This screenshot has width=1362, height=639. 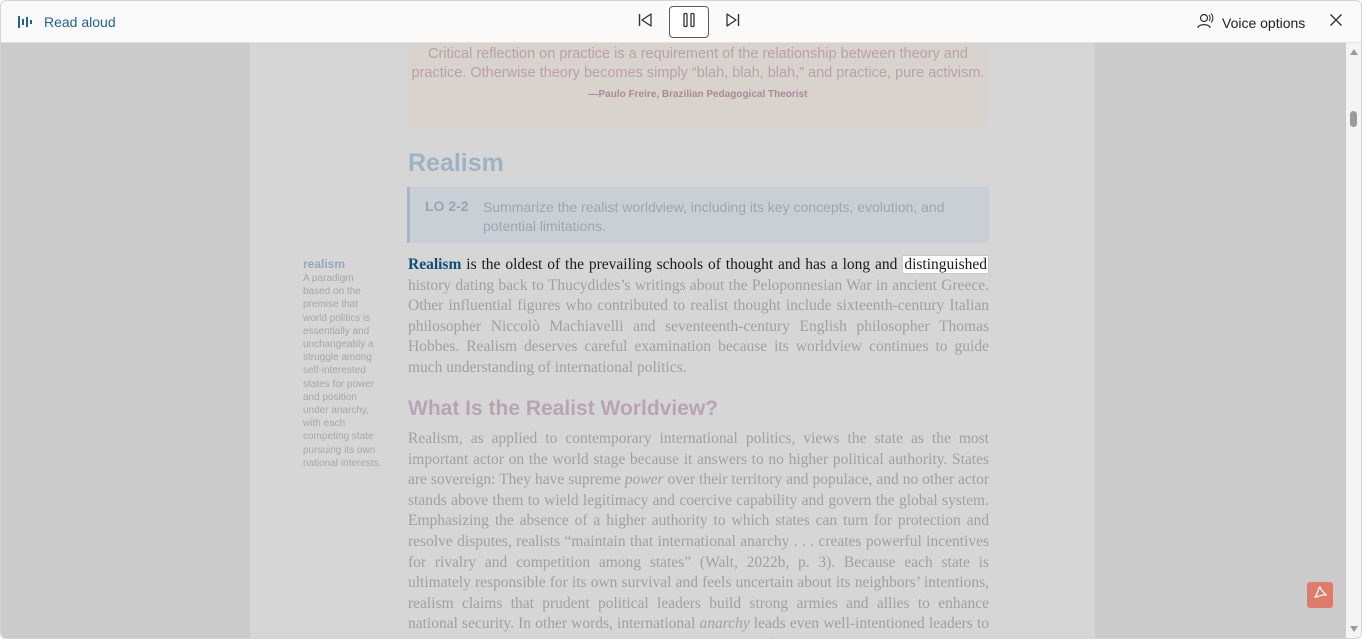 I want to click on pause-button, so click(x=689, y=22).